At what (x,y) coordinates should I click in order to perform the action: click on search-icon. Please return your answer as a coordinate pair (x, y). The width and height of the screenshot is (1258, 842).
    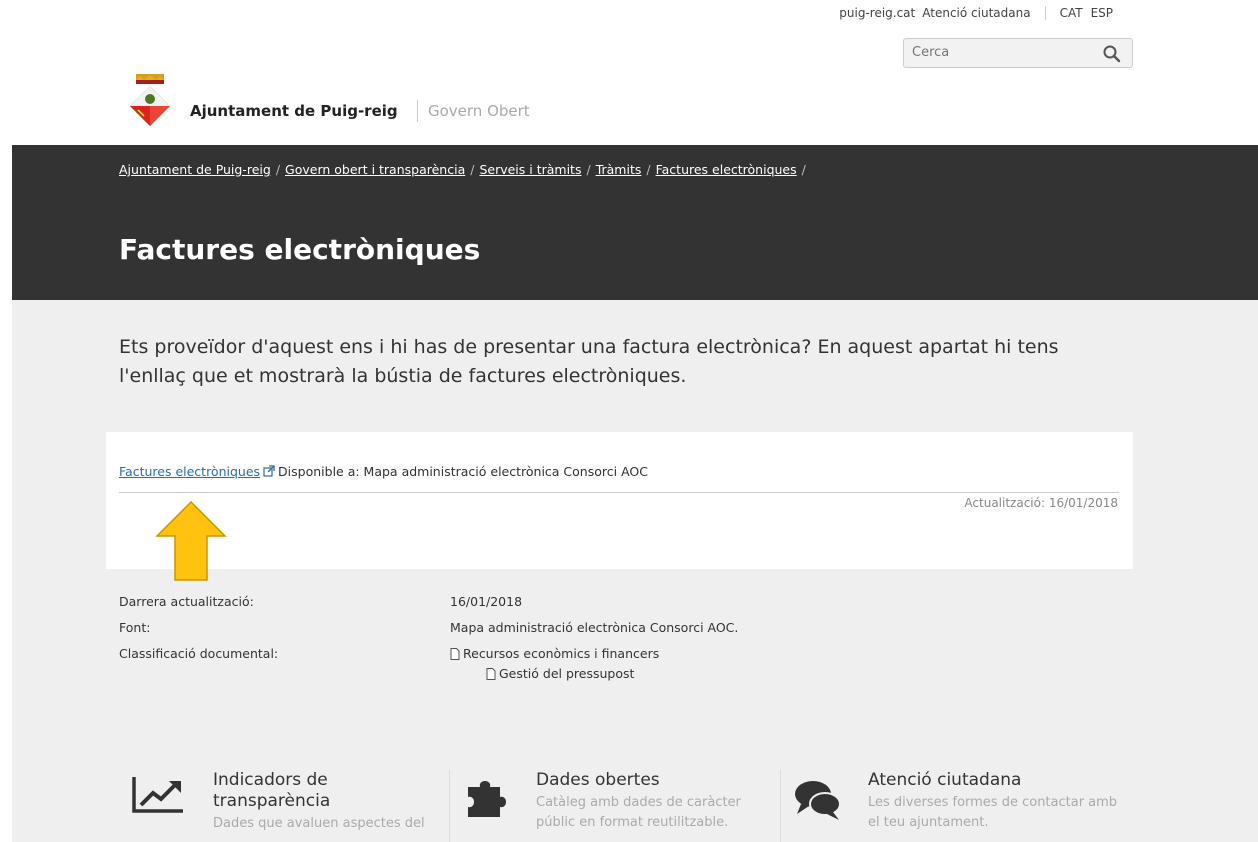
    Looking at the image, I should click on (1112, 54).